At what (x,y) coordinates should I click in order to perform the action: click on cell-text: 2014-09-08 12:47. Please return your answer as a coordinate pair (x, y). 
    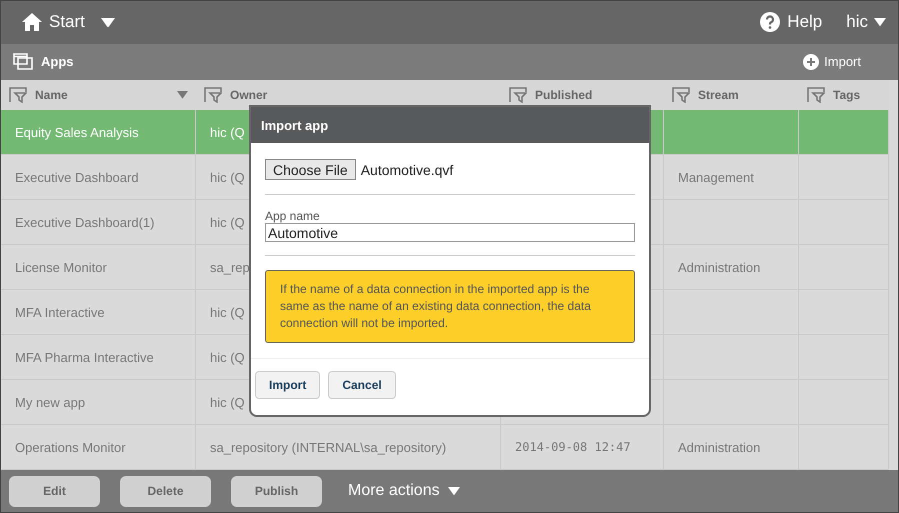
    Looking at the image, I should click on (573, 447).